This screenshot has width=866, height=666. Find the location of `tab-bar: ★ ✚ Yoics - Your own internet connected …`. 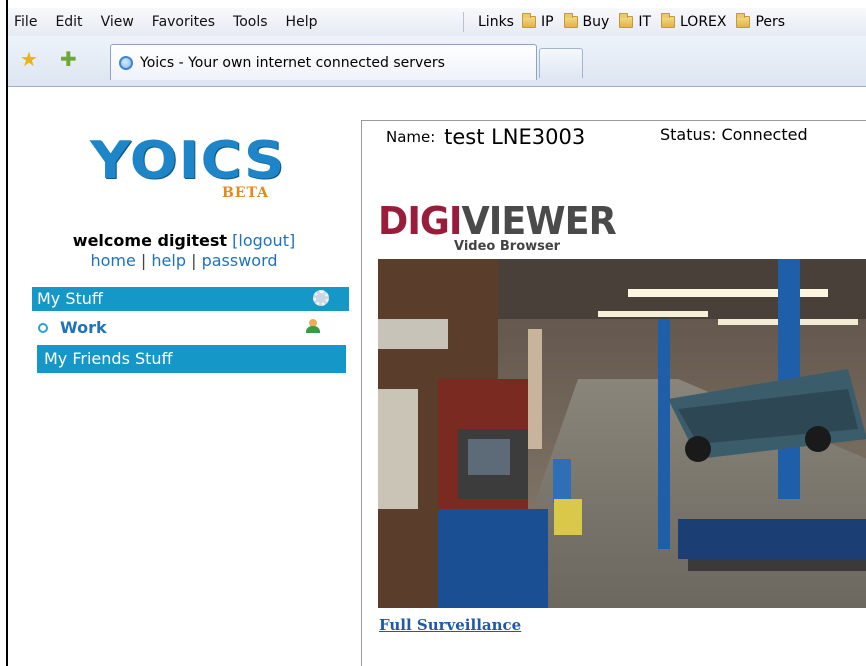

tab-bar: ★ ✚ Yoics - Your own internet connected … is located at coordinates (437, 61).